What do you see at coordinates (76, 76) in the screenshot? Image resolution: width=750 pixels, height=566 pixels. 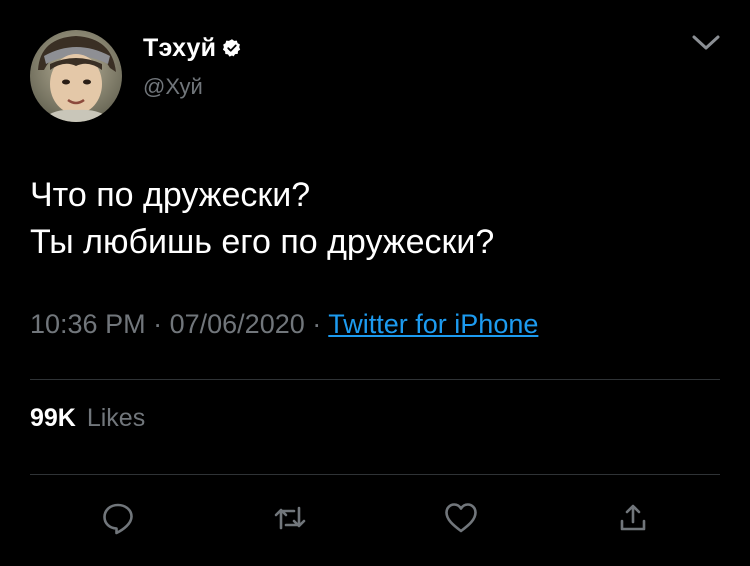 I see `avatar` at bounding box center [76, 76].